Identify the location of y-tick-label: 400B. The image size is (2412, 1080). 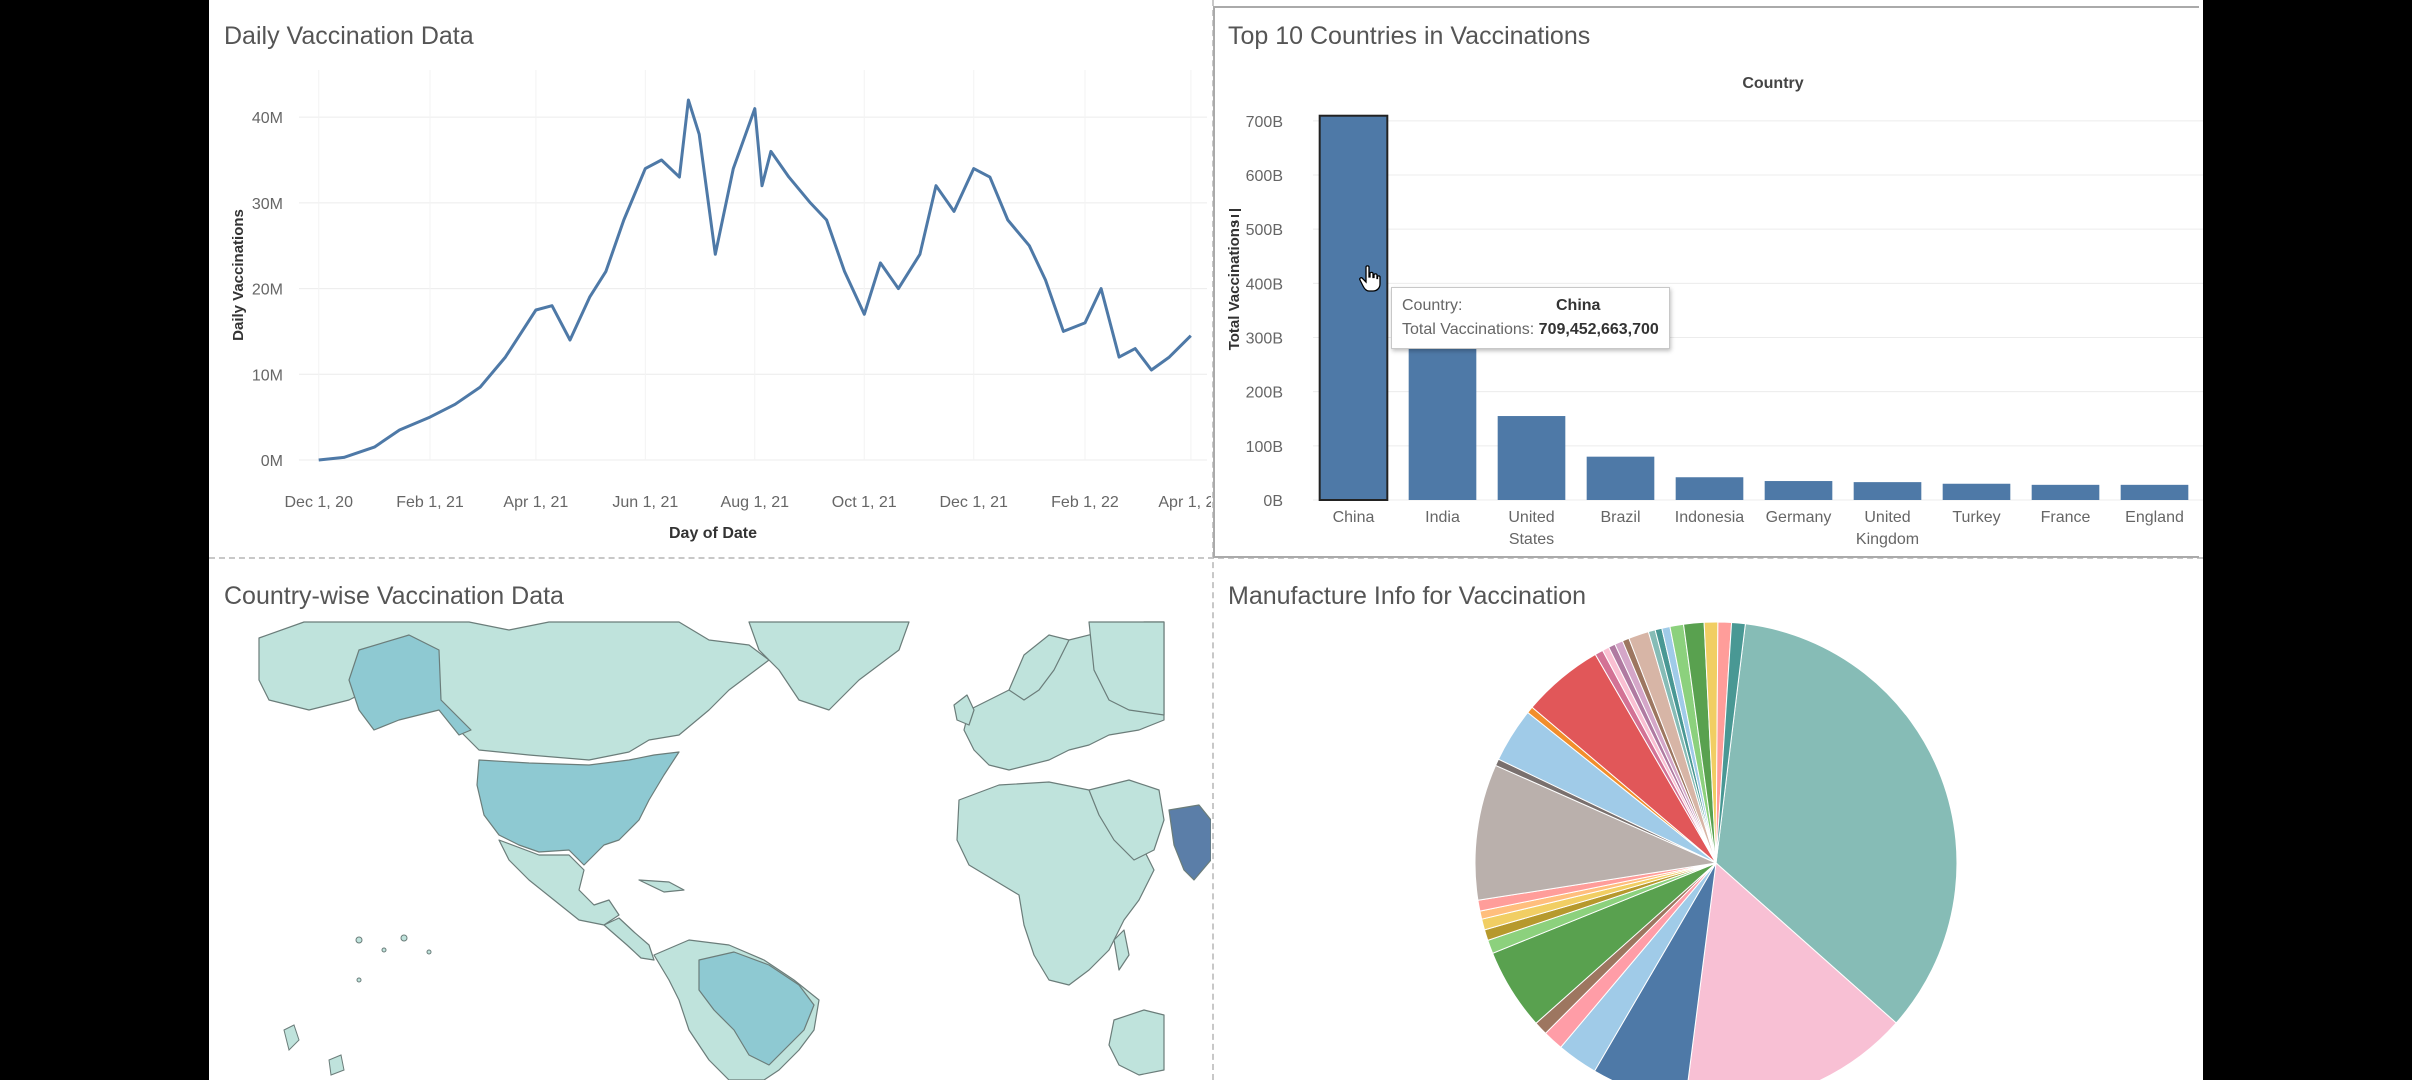
(1264, 284).